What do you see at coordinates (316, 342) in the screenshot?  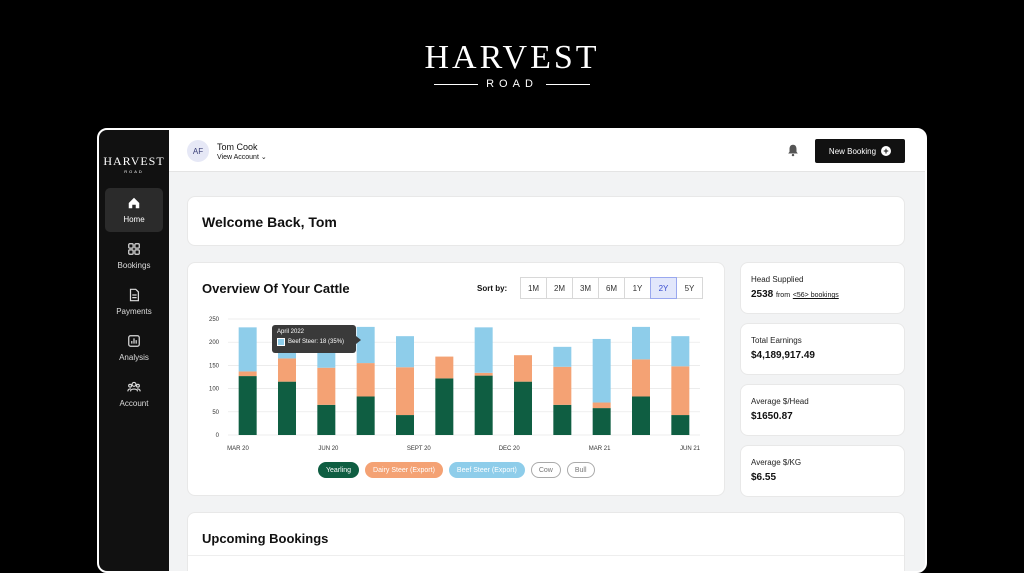 I see `tooltip-text: Beef Steer: 18 (35%)` at bounding box center [316, 342].